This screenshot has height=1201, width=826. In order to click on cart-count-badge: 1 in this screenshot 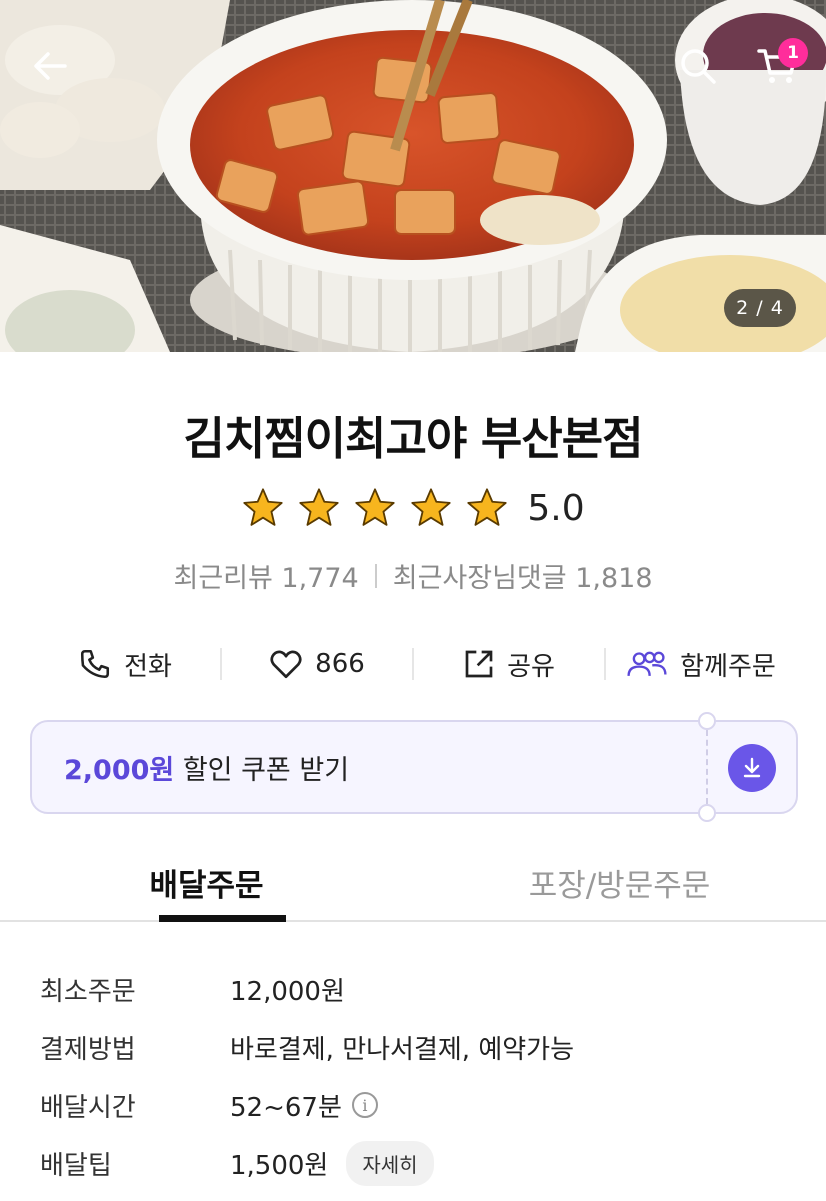, I will do `click(793, 53)`.